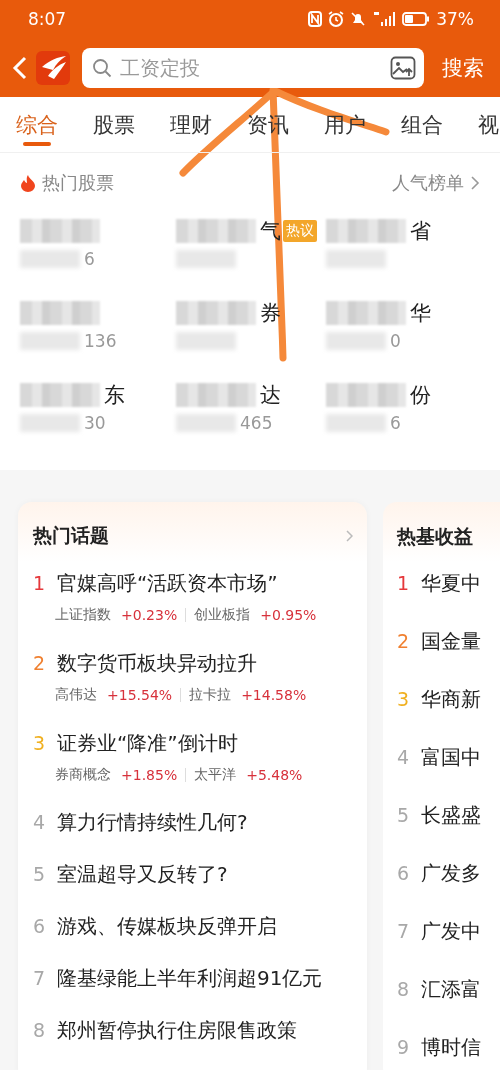 The height and width of the screenshot is (1070, 500). Describe the element at coordinates (450, 815) in the screenshot. I see `fund-name: 长盛盛` at that location.